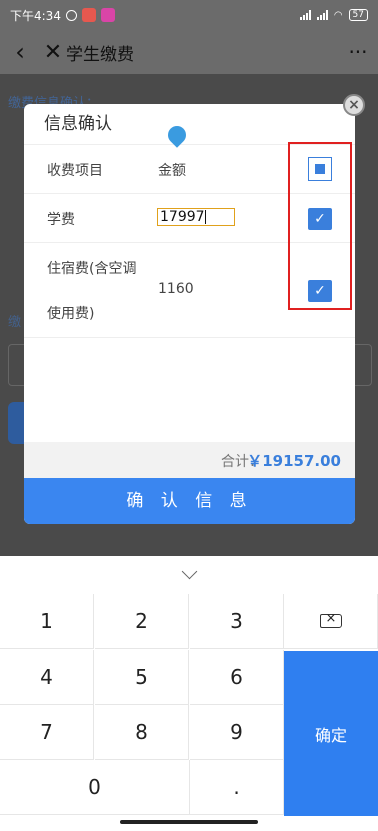 The height and width of the screenshot is (831, 378). What do you see at coordinates (47, 677) in the screenshot?
I see `key-4: 4` at bounding box center [47, 677].